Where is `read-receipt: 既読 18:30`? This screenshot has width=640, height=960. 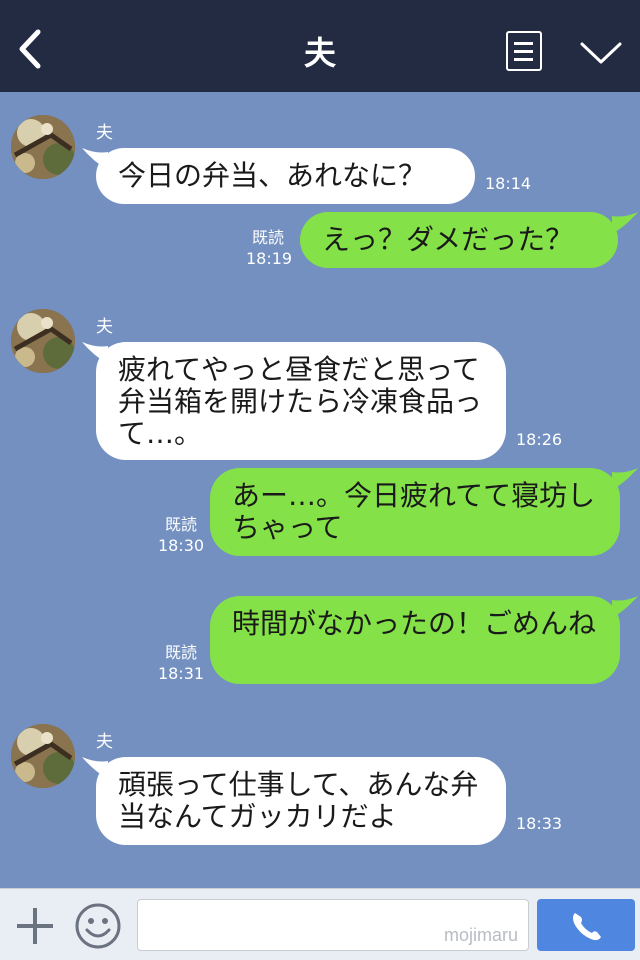 read-receipt: 既読 18:30 is located at coordinates (181, 535).